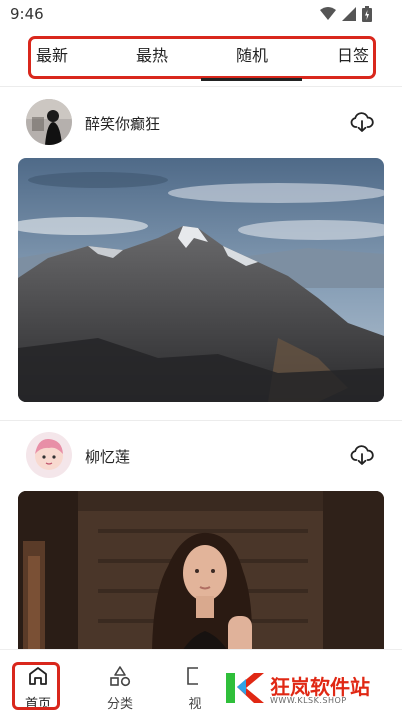 The image size is (402, 715). Describe the element at coordinates (107, 456) in the screenshot. I see `username: 柳忆莲` at that location.